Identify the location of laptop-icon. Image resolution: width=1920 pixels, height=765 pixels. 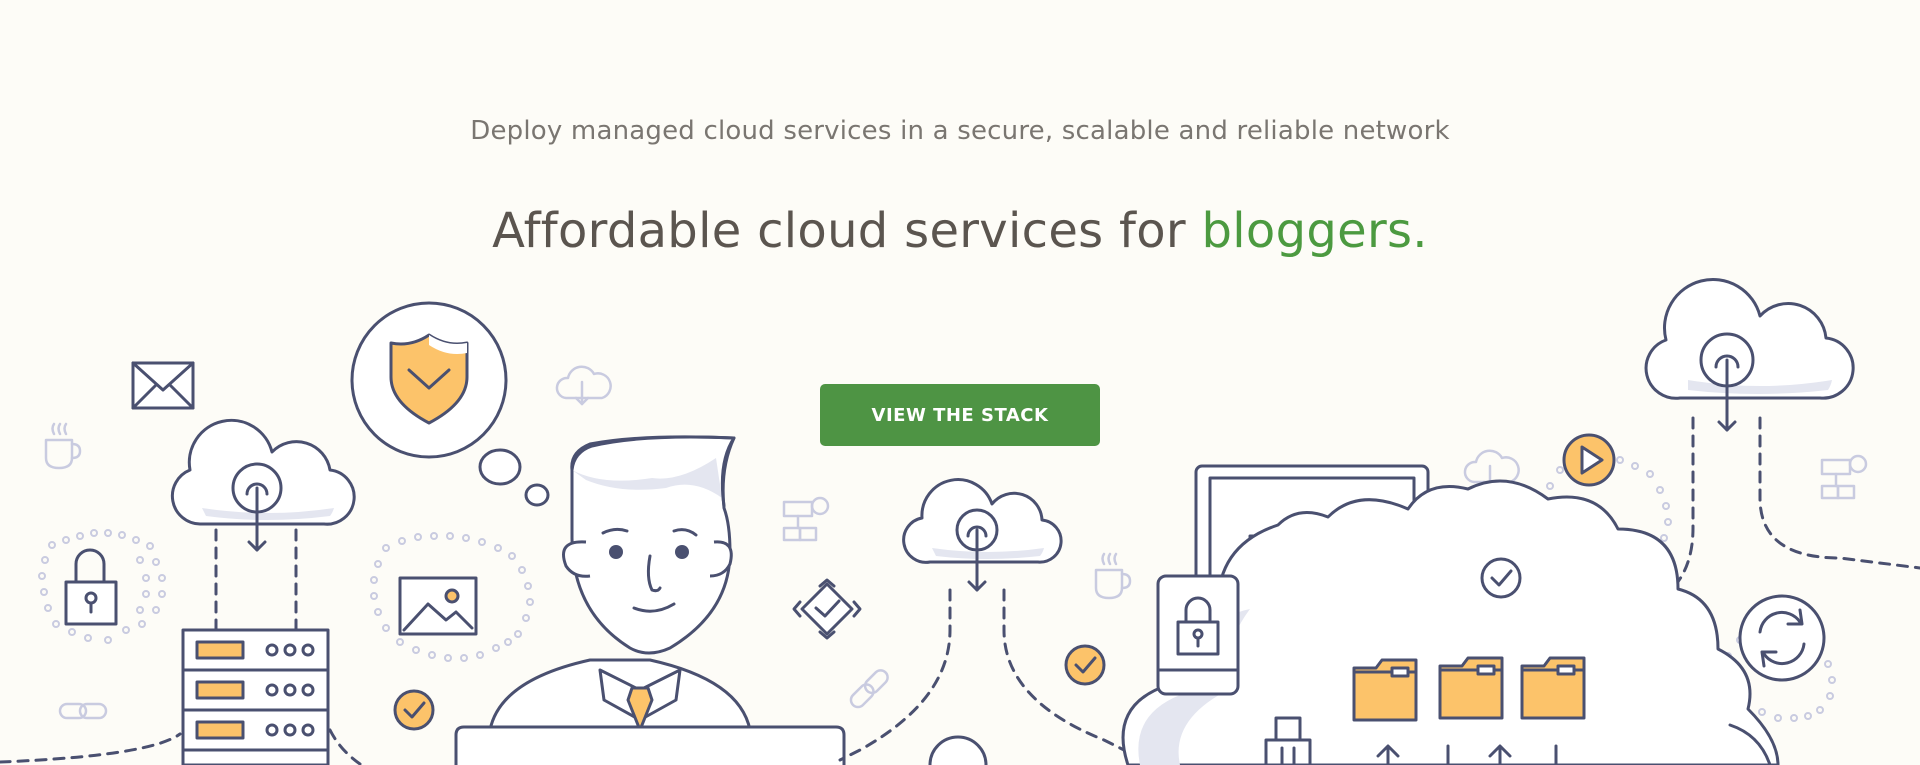
(650, 745).